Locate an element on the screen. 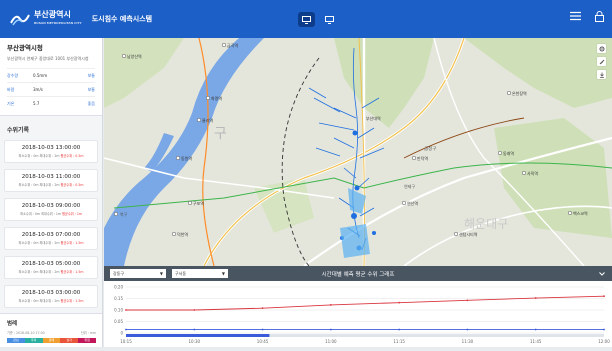 The image size is (612, 351). x-tick-label: 11:15 is located at coordinates (399, 341).